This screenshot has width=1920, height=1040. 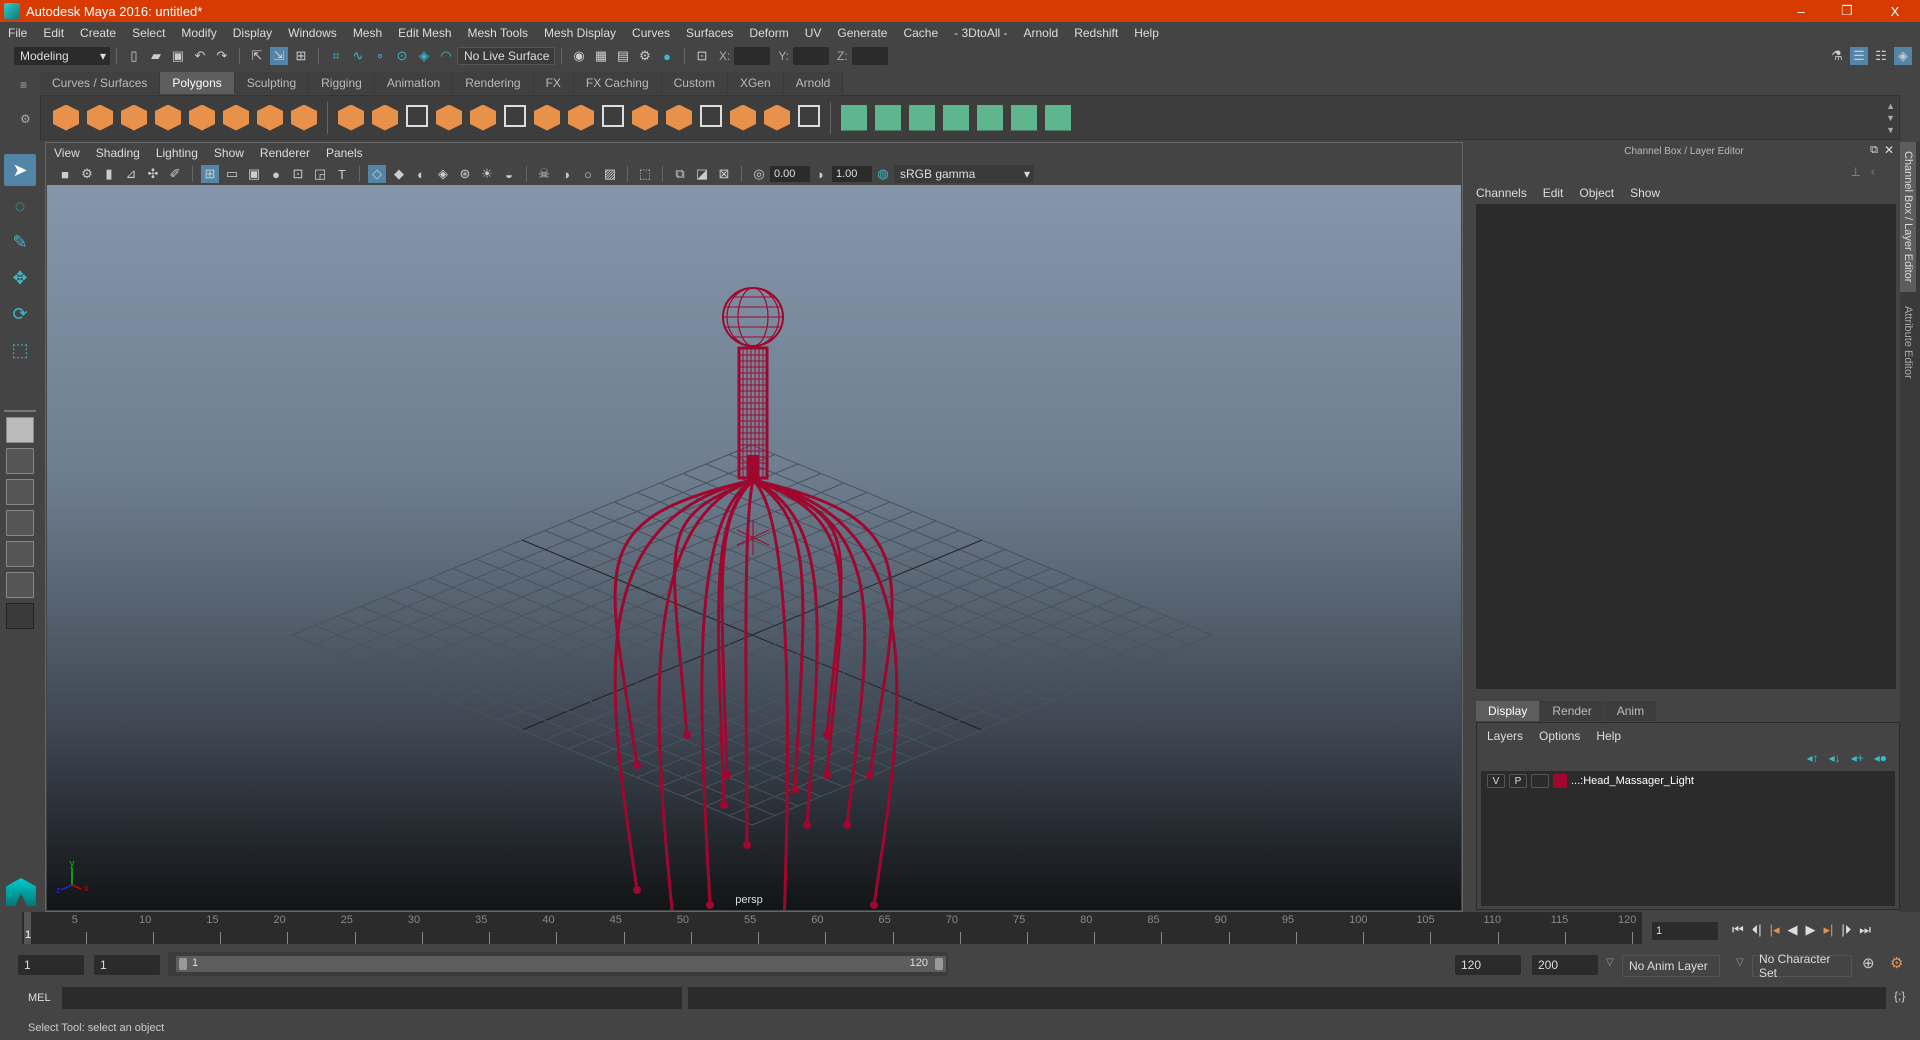 What do you see at coordinates (1560, 781) in the screenshot?
I see `layer-color-swatch` at bounding box center [1560, 781].